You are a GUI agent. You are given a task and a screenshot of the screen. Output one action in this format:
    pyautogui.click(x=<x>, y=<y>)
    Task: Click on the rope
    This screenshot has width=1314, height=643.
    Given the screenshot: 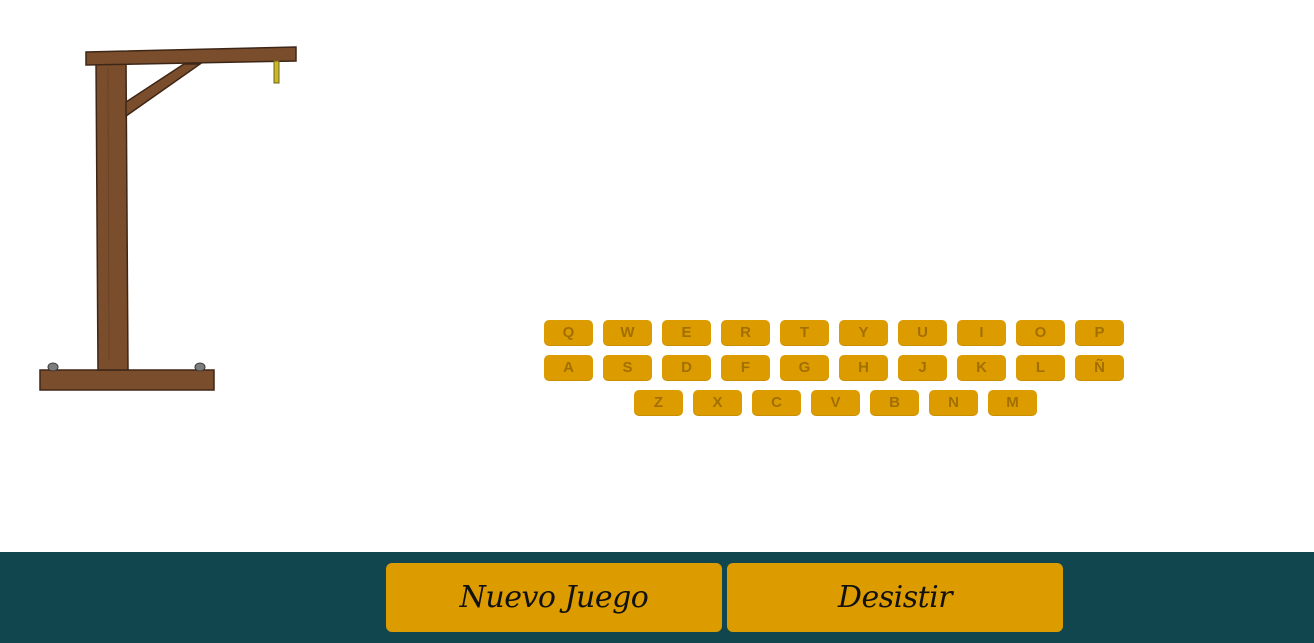 What is the action you would take?
    pyautogui.click(x=276, y=72)
    